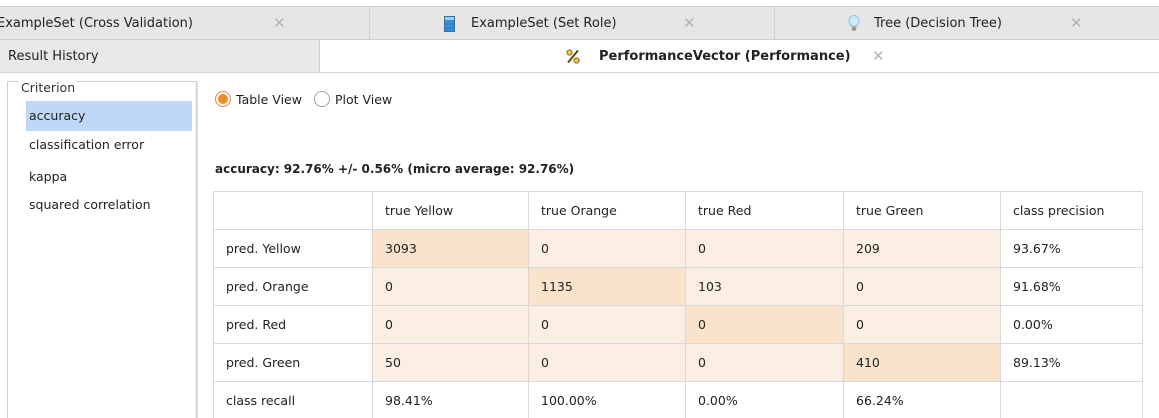 This screenshot has height=418, width=1159. I want to click on matrix-cell: 209, so click(922, 248).